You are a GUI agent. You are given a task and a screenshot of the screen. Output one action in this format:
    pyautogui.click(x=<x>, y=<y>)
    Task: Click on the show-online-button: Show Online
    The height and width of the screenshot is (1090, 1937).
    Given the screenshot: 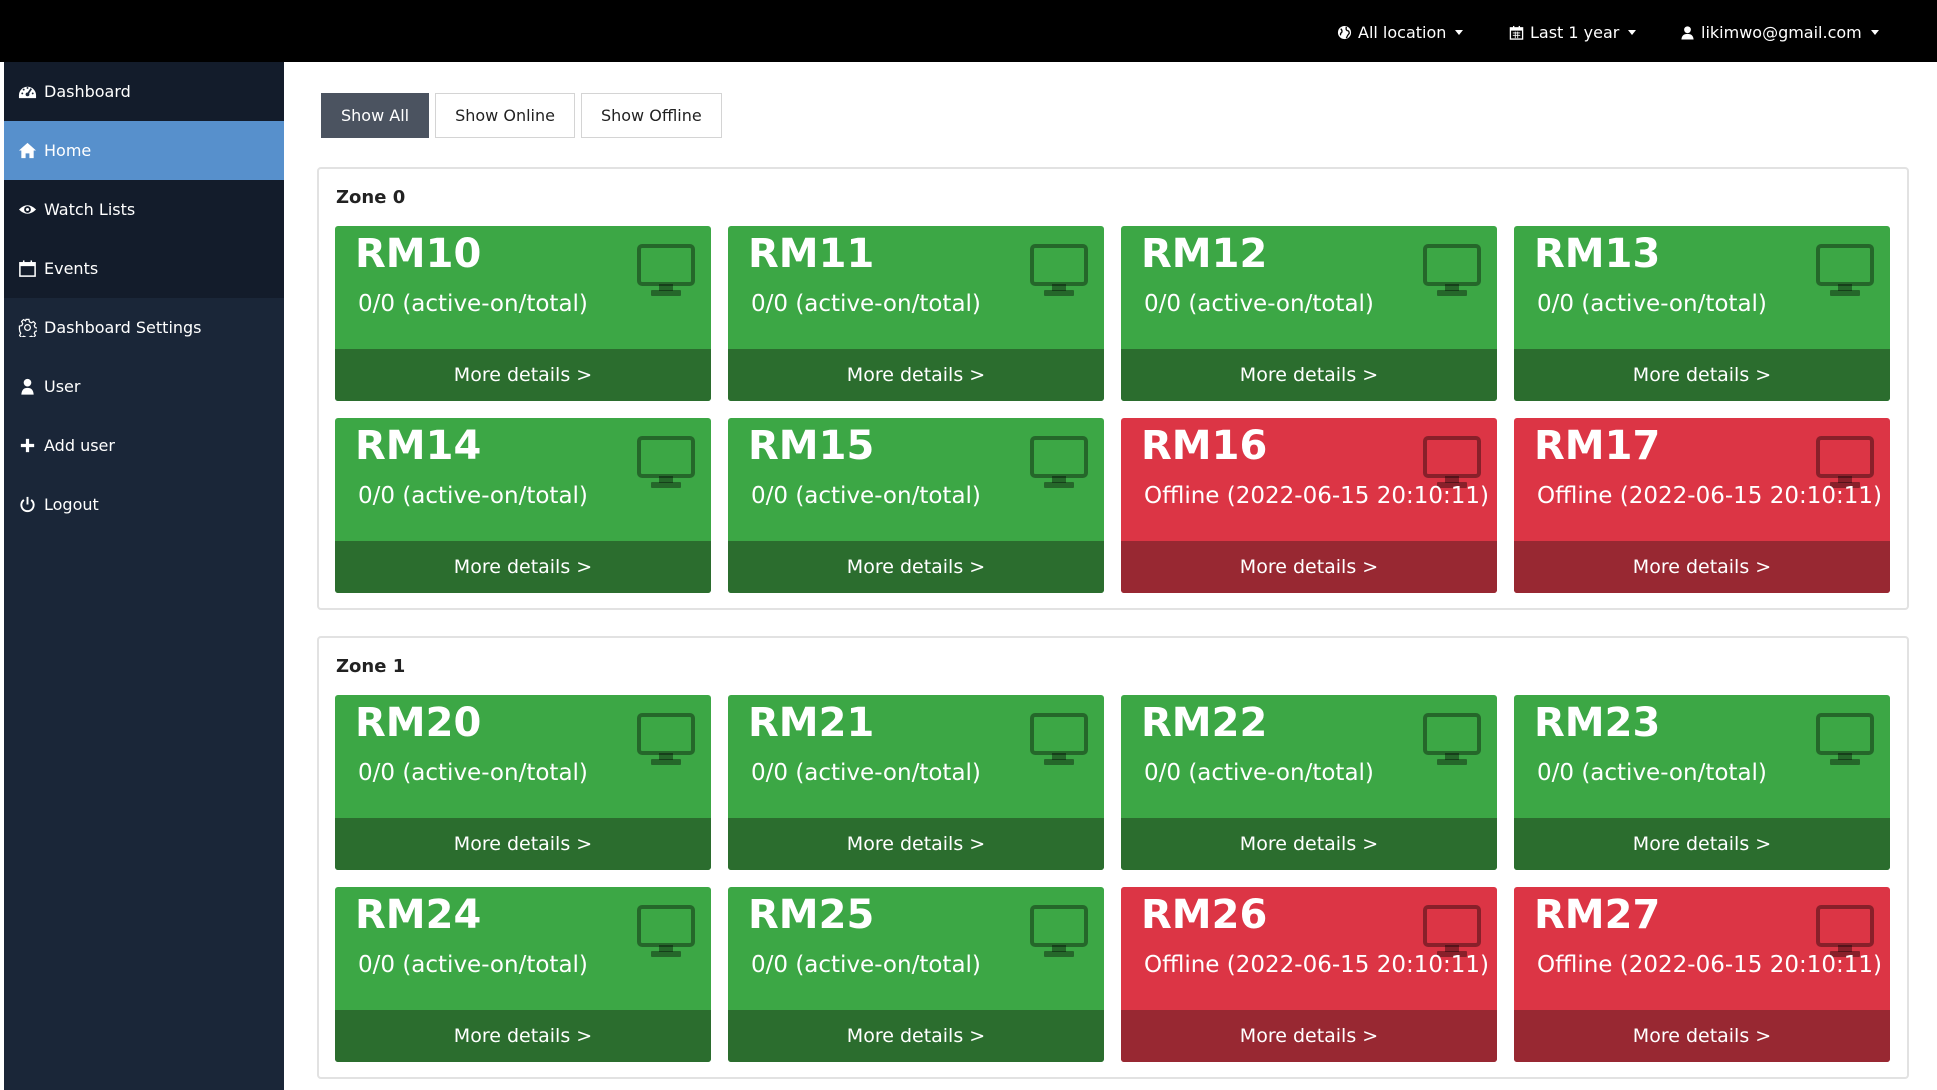 What is the action you would take?
    pyautogui.click(x=505, y=115)
    